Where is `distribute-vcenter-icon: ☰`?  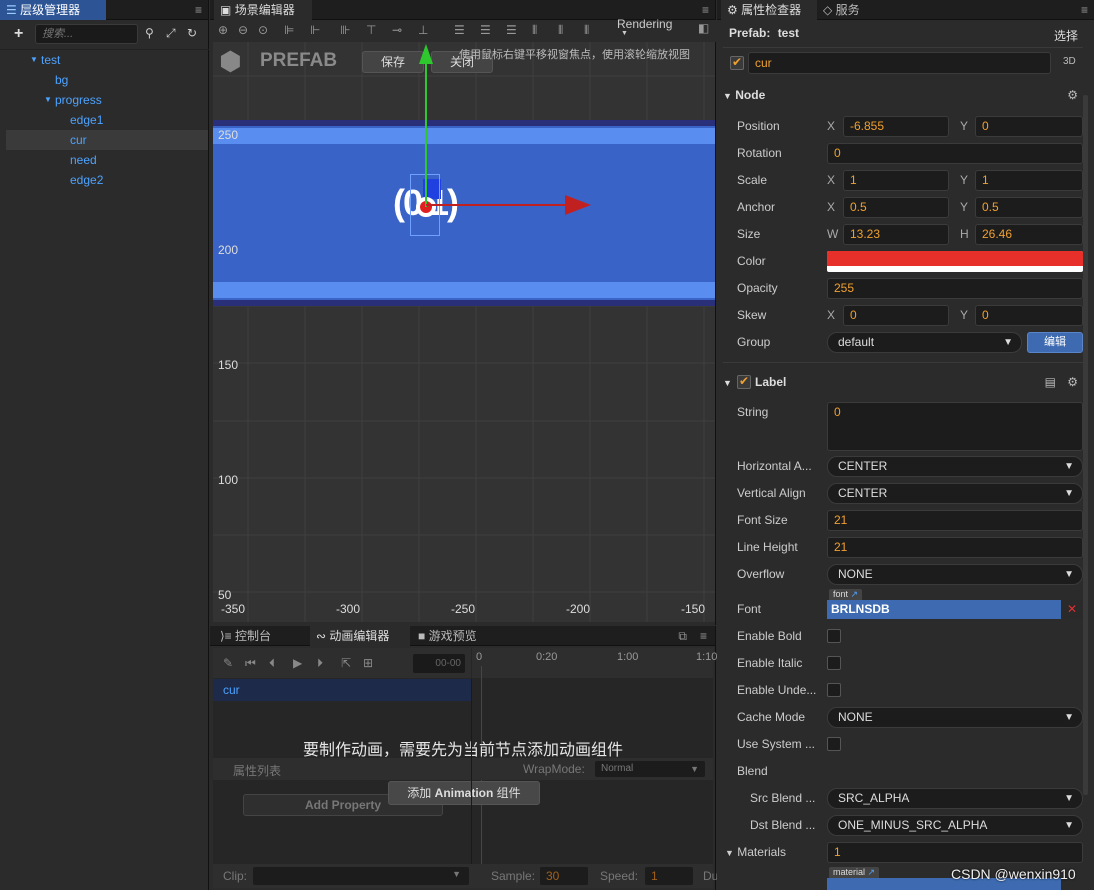 distribute-vcenter-icon: ☰ is located at coordinates (485, 30).